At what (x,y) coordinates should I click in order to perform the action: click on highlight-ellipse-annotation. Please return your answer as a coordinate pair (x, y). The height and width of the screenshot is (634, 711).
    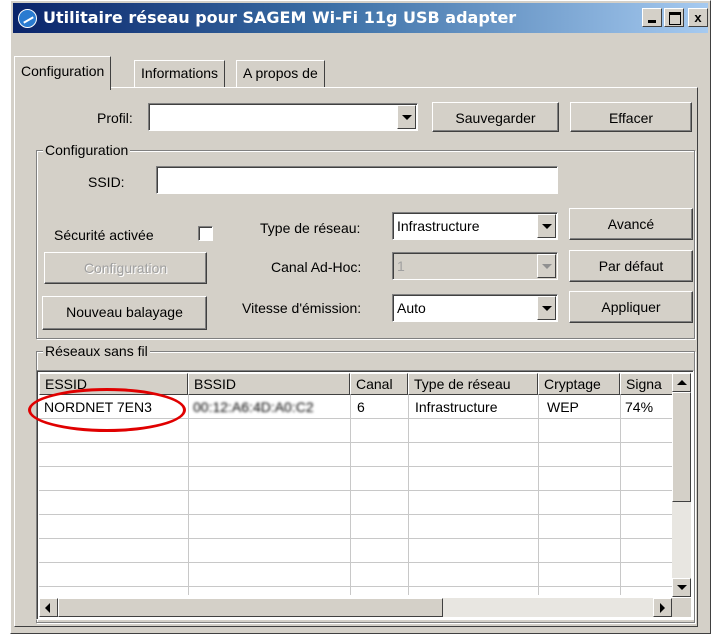
    Looking at the image, I should click on (107, 410).